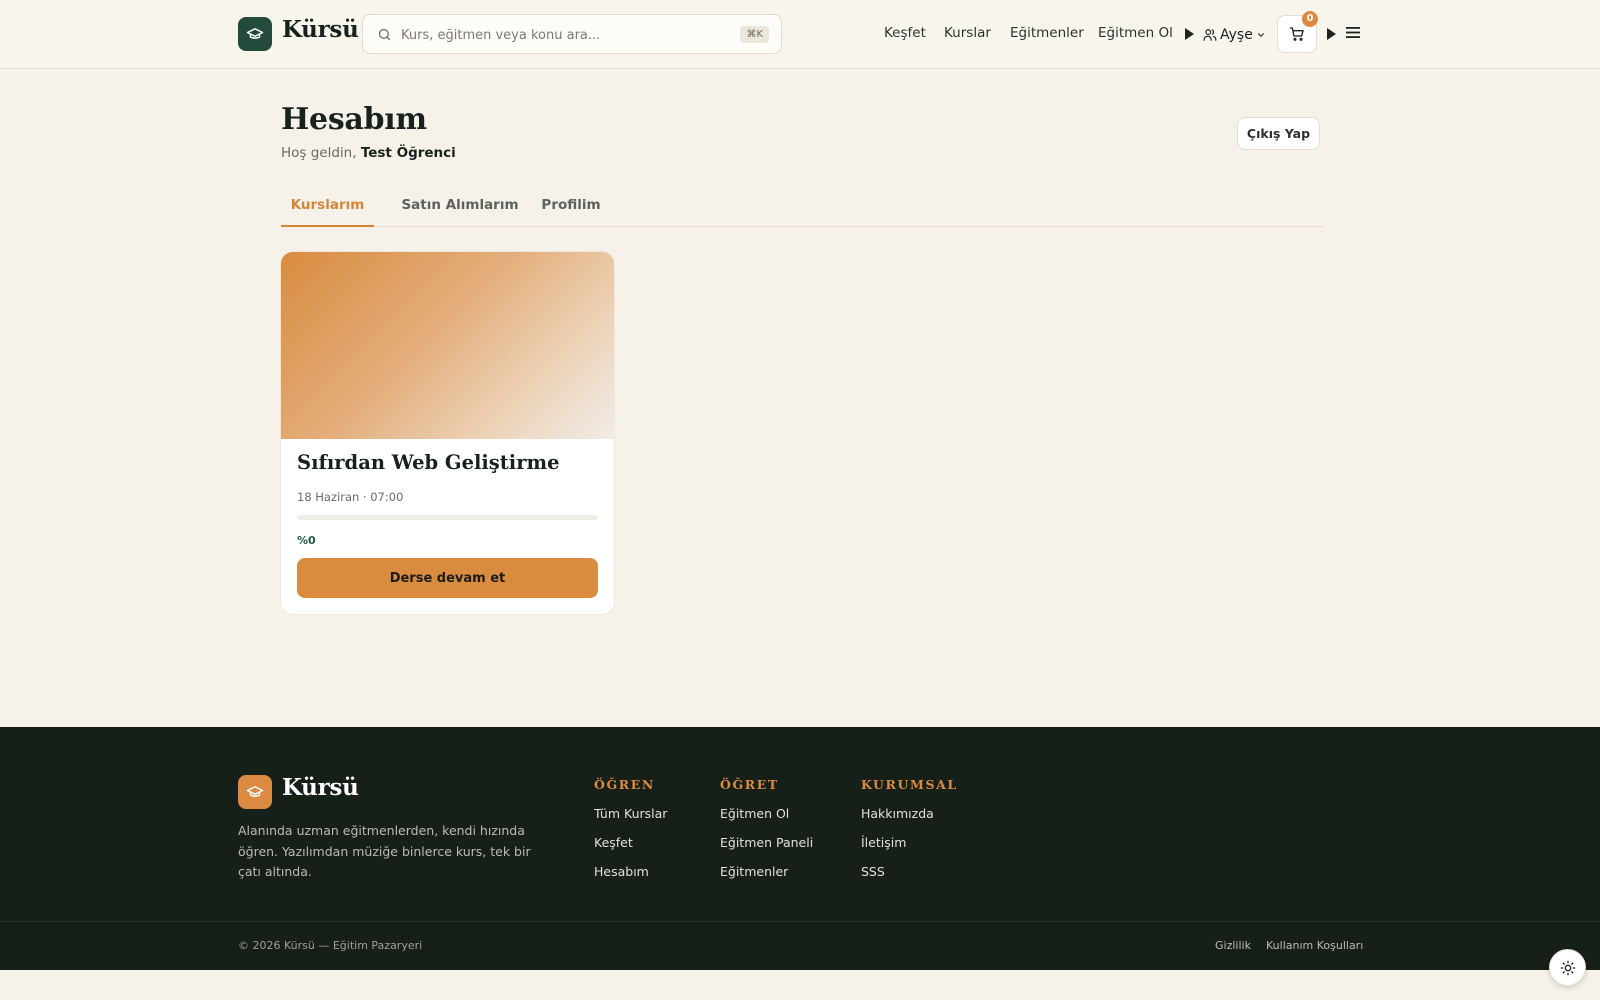 The width and height of the screenshot is (1600, 1000). What do you see at coordinates (909, 814) in the screenshot?
I see `footer-link-about: Hakkımızda` at bounding box center [909, 814].